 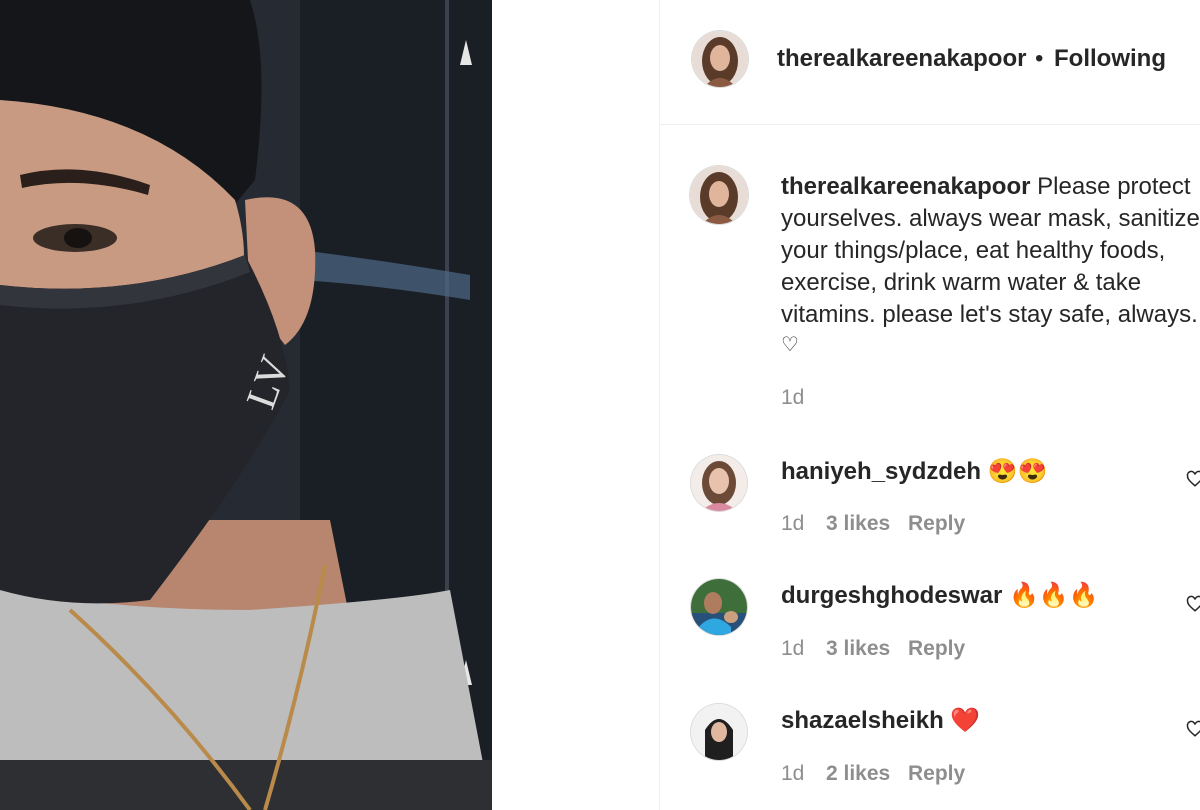 I want to click on comment-body: shazaelsheikh ❤️, so click(x=880, y=721).